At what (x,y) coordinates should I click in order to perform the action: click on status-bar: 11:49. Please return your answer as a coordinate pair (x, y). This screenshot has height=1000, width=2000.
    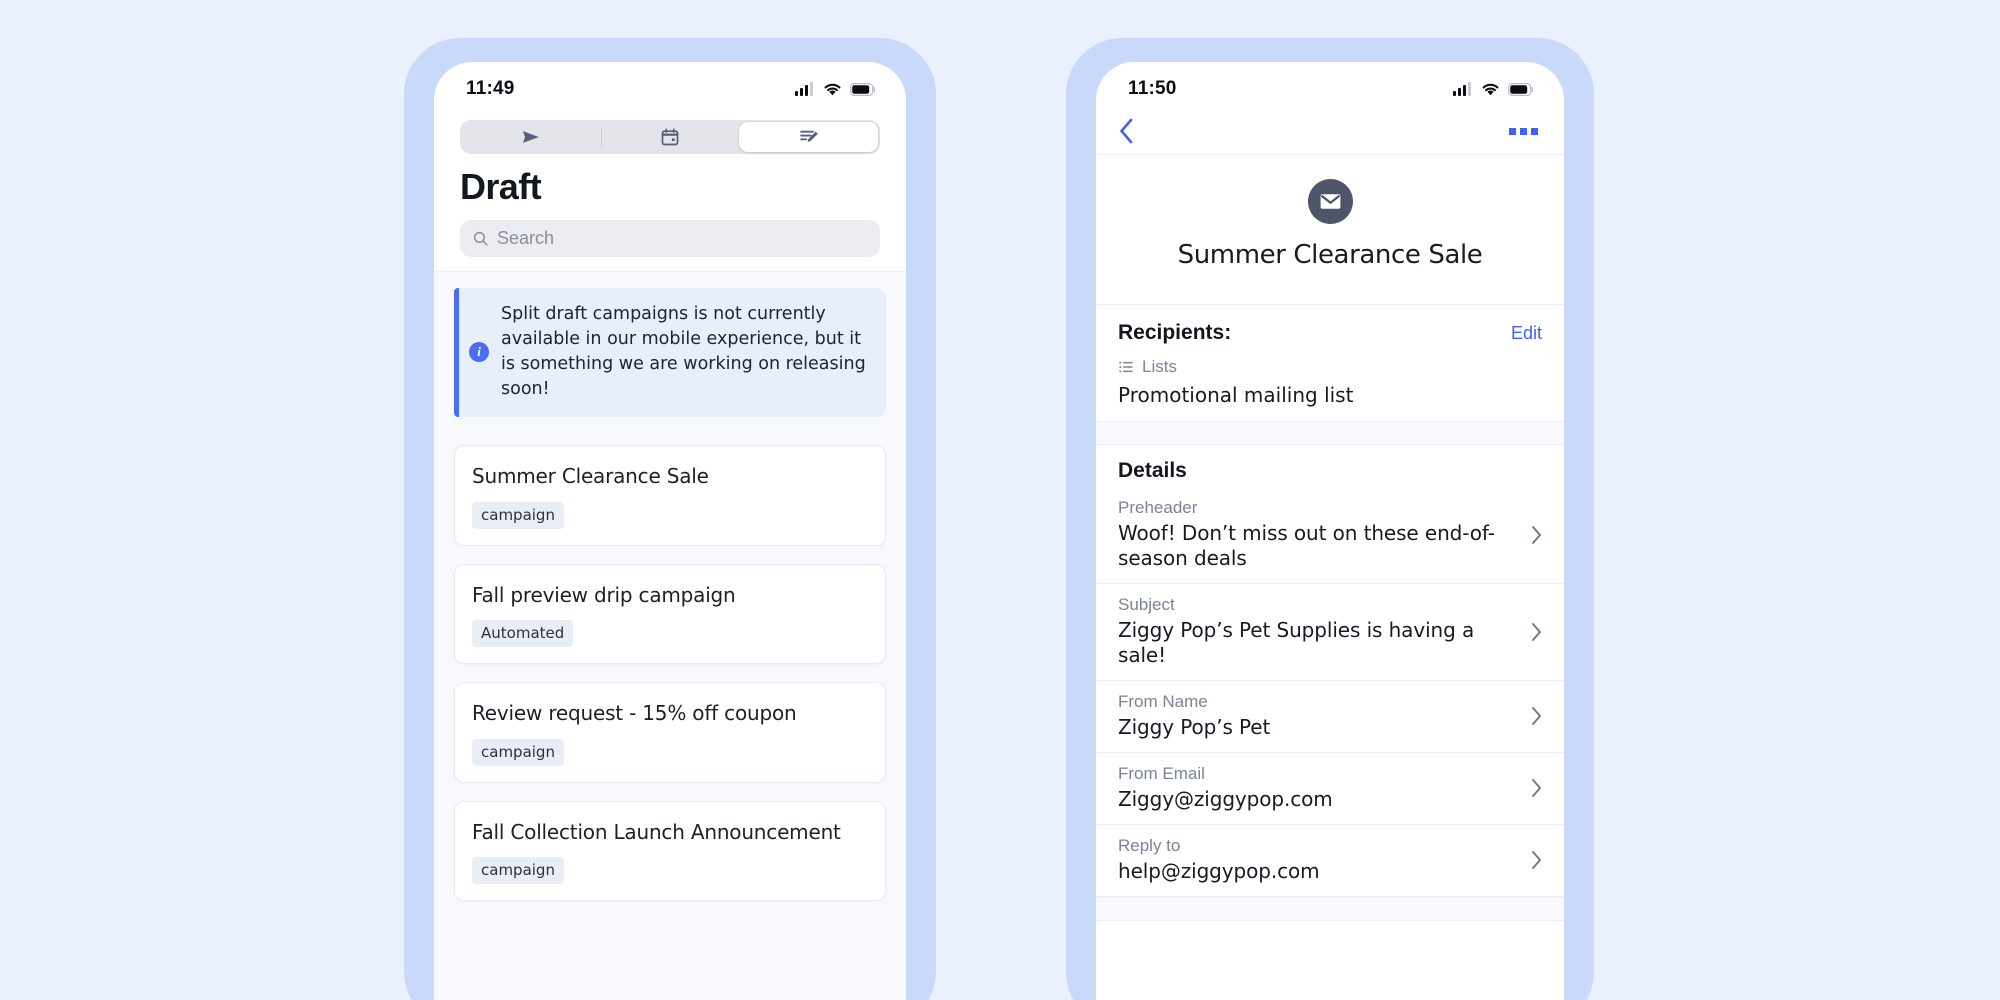
    Looking at the image, I should click on (670, 85).